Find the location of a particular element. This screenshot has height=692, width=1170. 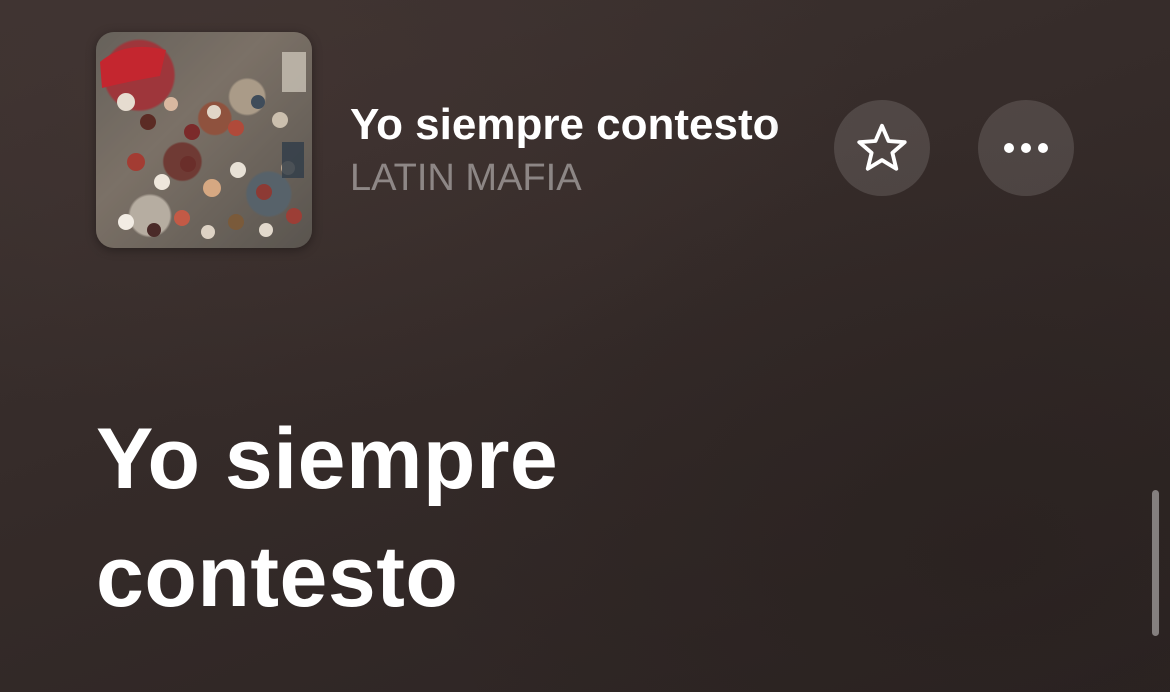

track-artist: LATIN MAFIA is located at coordinates (590, 178).